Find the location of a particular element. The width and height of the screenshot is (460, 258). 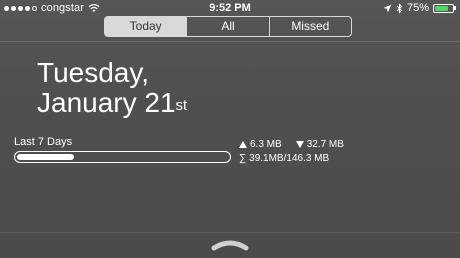

usage-period-label: Last 7 Days is located at coordinates (43, 142).